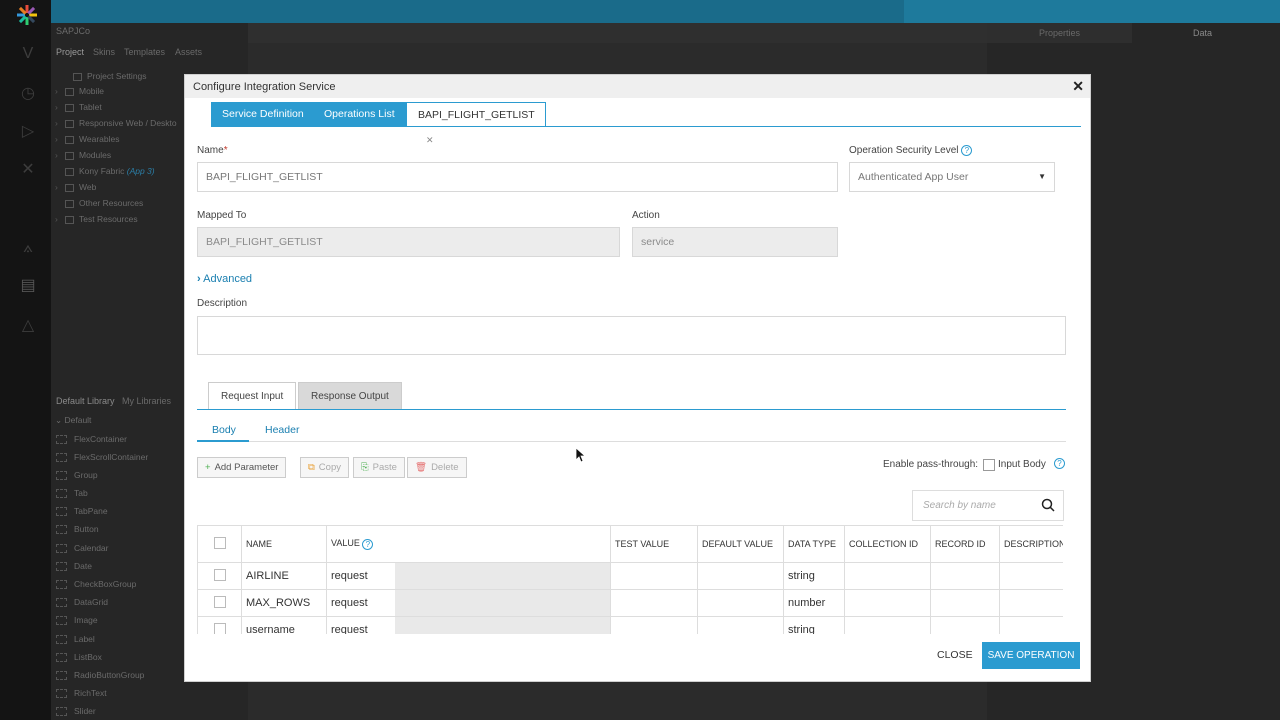  I want to click on tab-response-output: Response Output, so click(350, 396).